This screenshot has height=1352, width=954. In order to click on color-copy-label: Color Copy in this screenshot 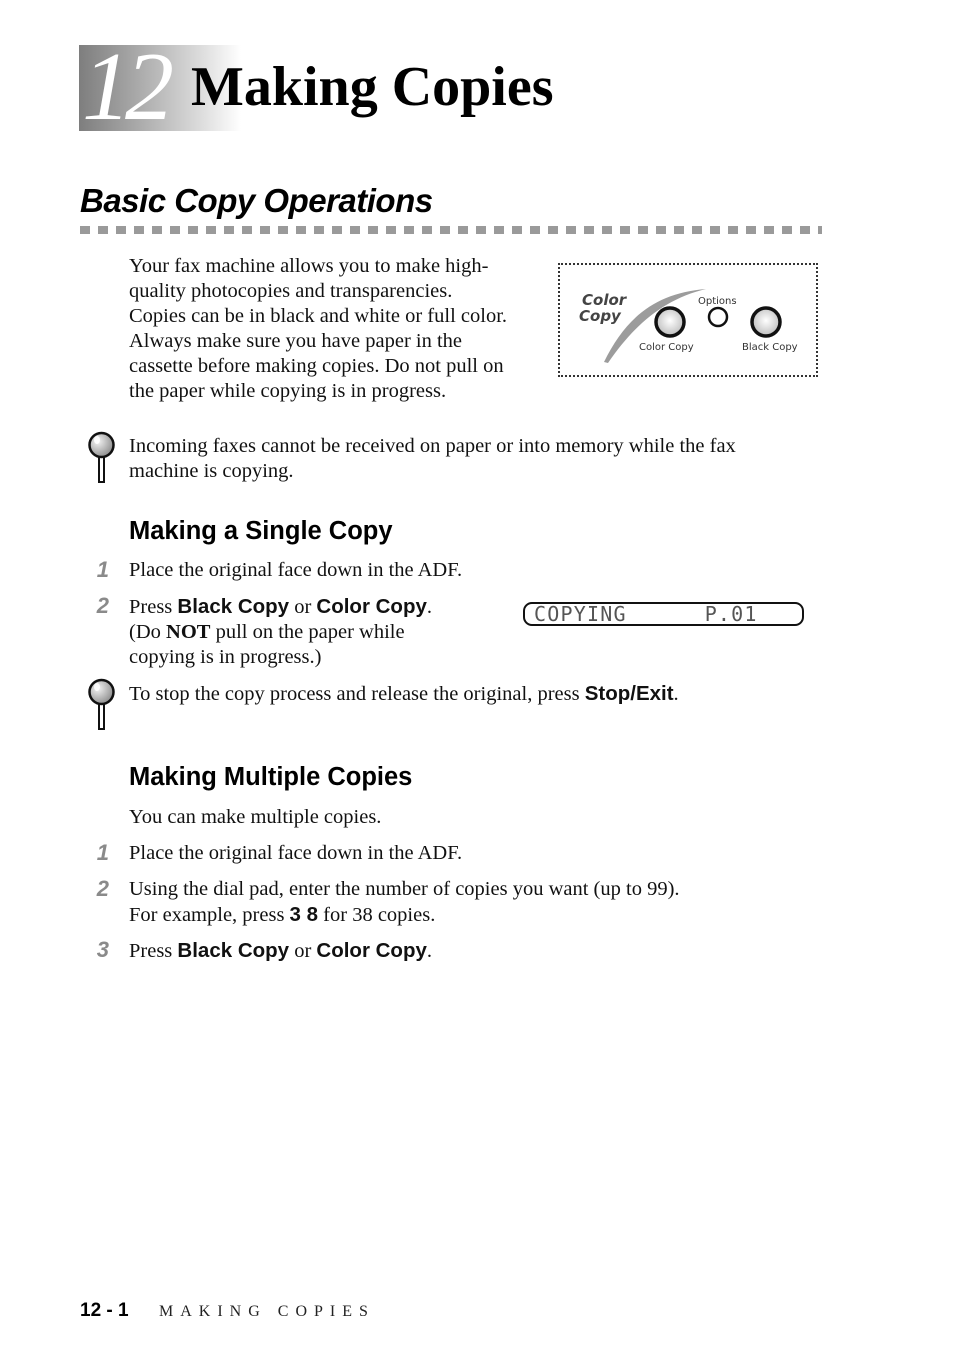, I will do `click(666, 347)`.